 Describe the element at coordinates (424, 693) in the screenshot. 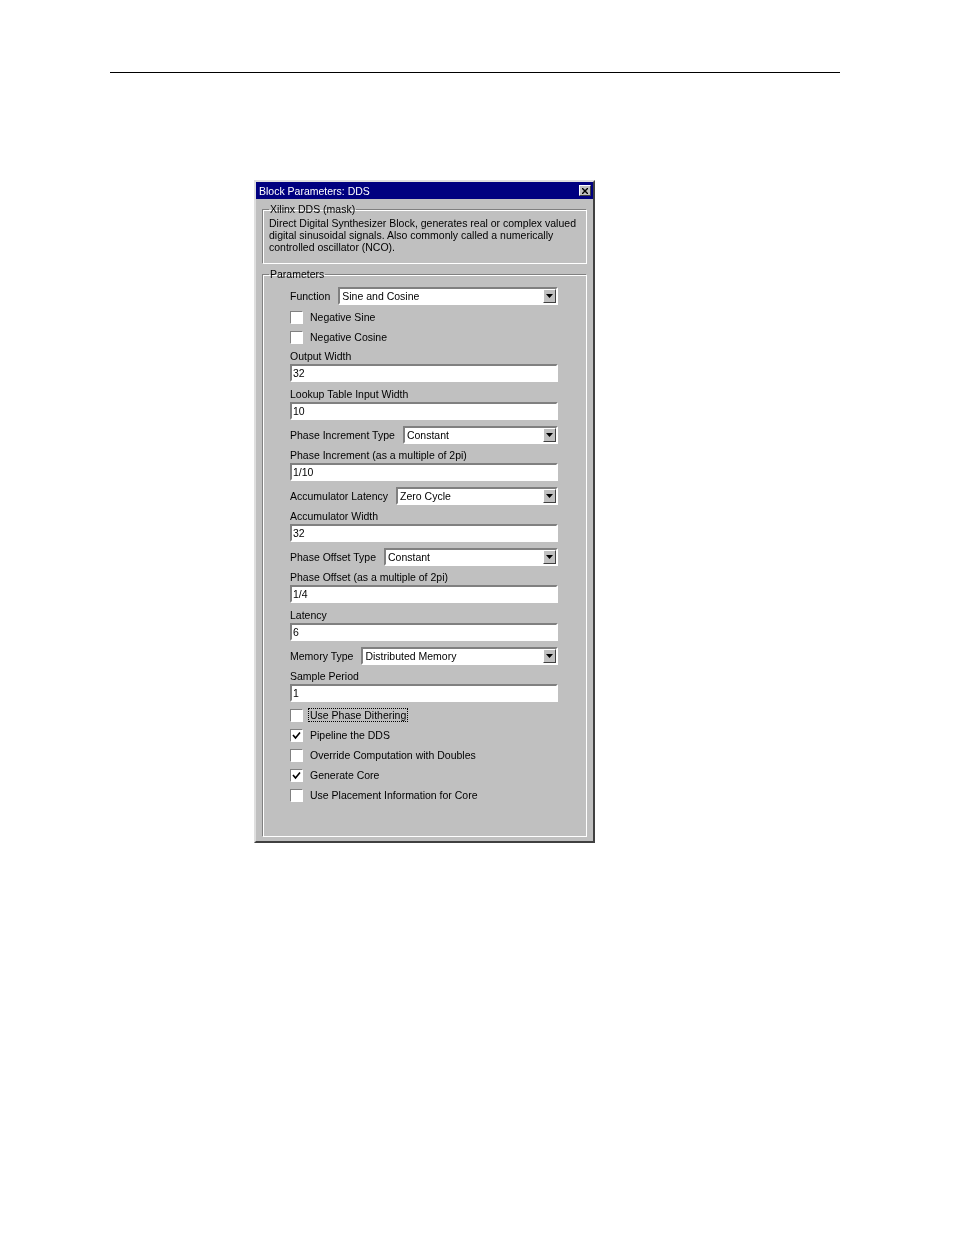

I see `input-field: 1` at that location.